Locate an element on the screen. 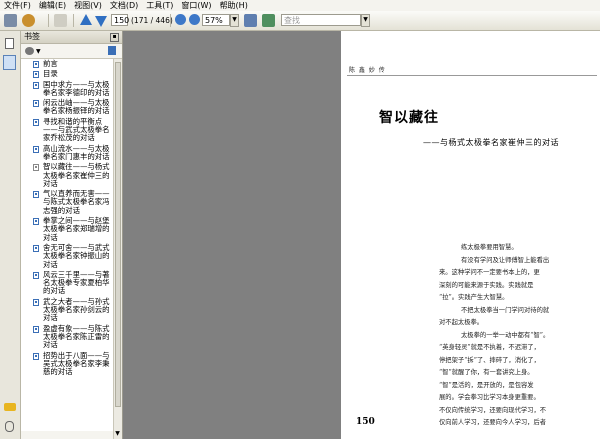 The image size is (600, 439). print-icon is located at coordinates (10, 20).